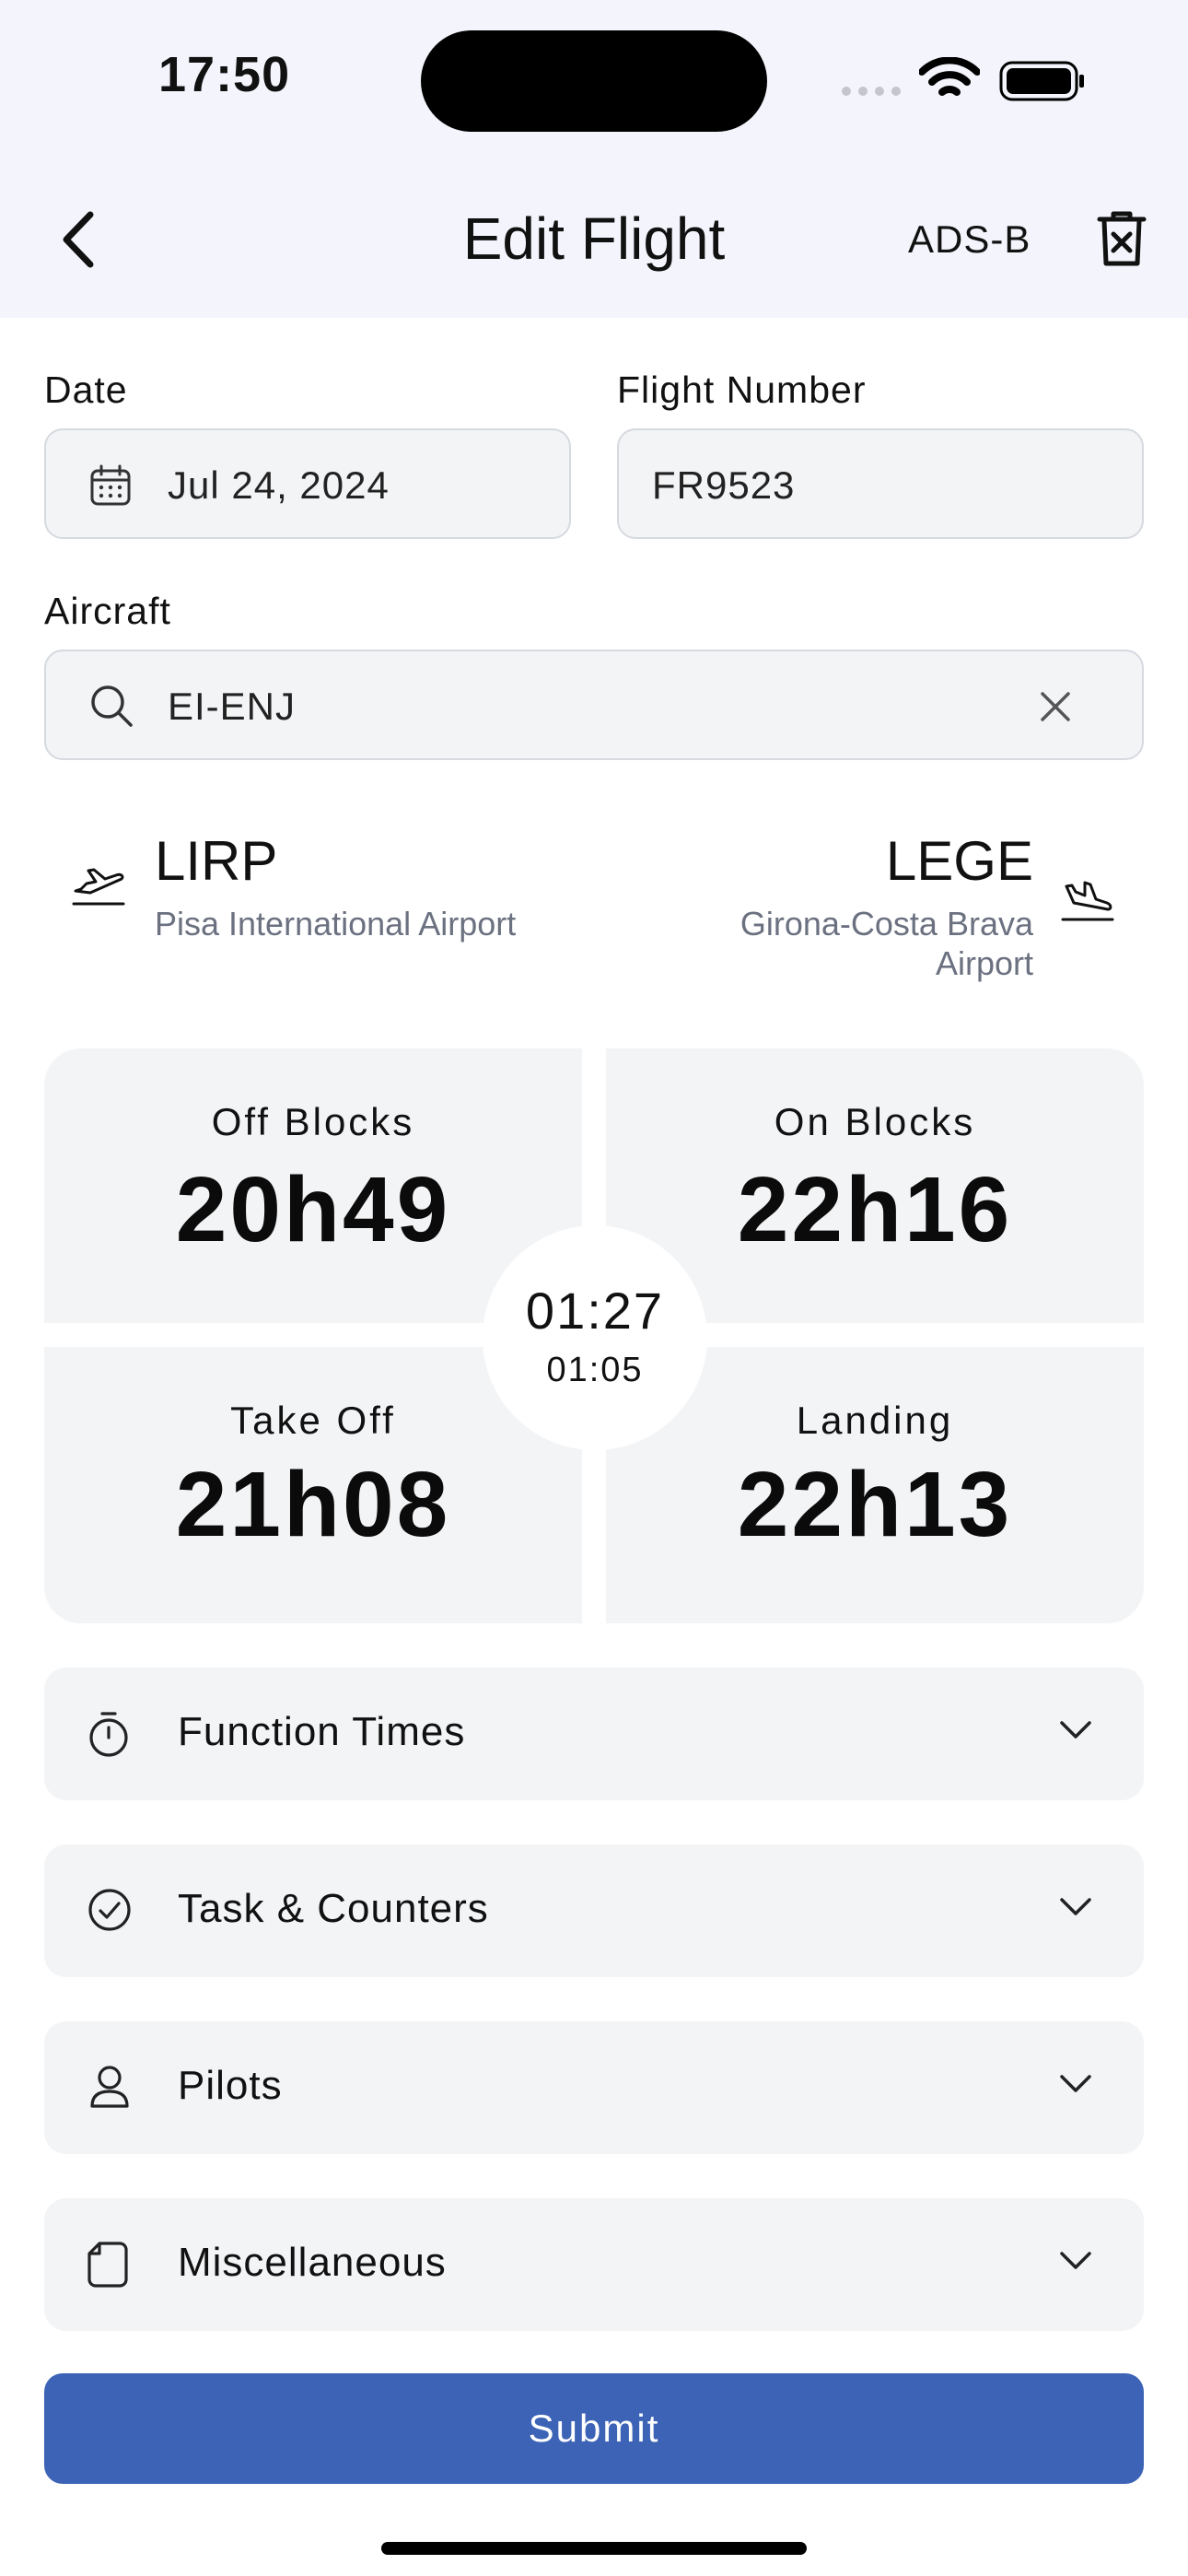  I want to click on wifi-icon, so click(949, 79).